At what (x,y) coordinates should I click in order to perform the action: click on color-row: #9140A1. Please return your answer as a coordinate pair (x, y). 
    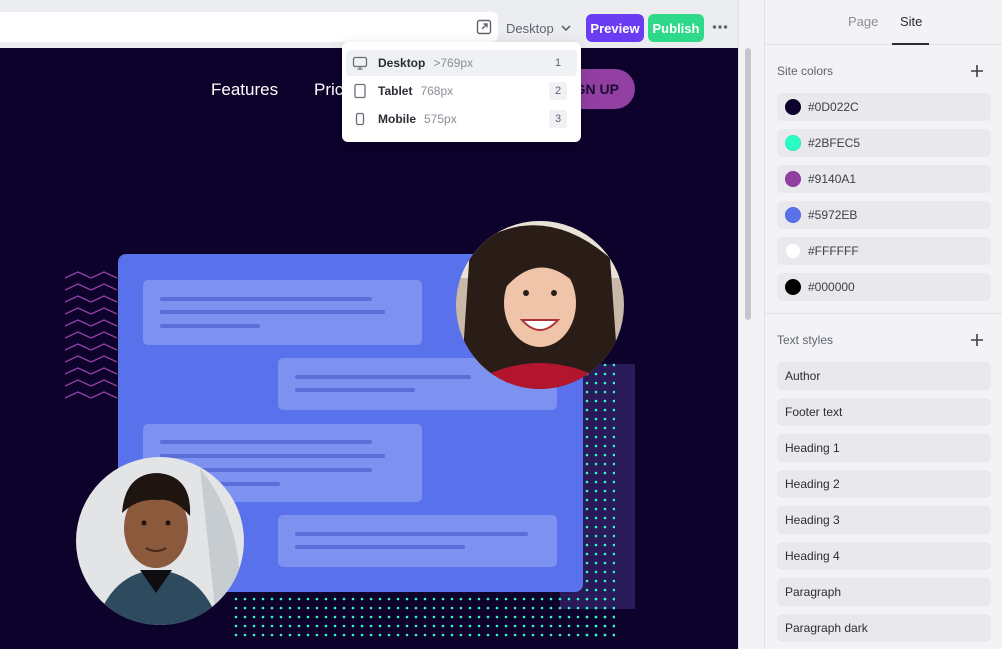
    Looking at the image, I should click on (884, 179).